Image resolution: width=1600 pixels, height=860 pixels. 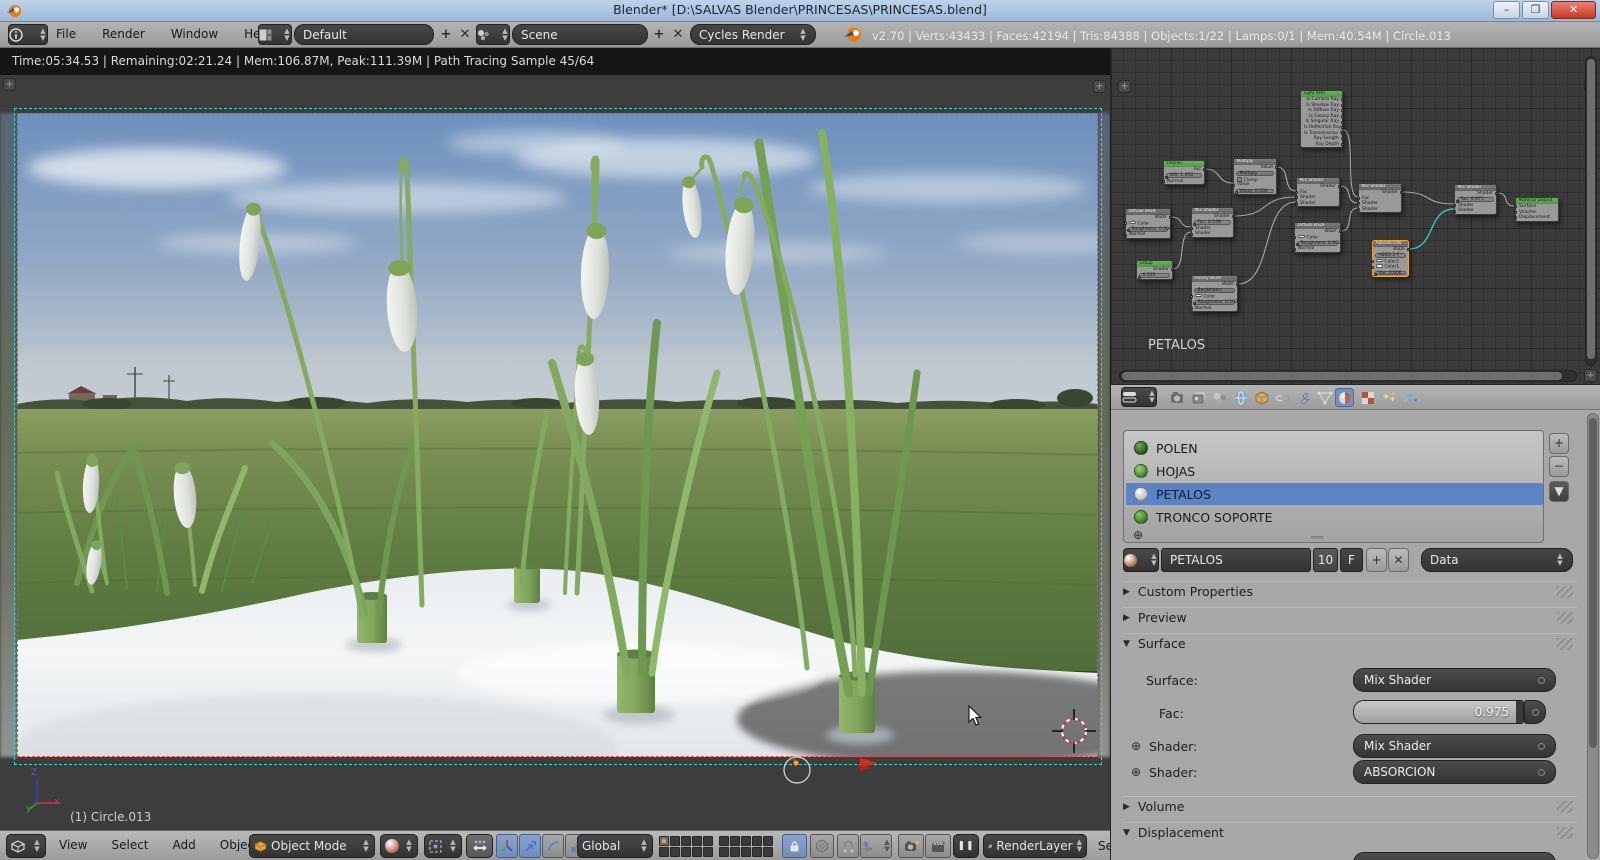 I want to click on viewport-shading-select: ▲ ▼, so click(x=399, y=846).